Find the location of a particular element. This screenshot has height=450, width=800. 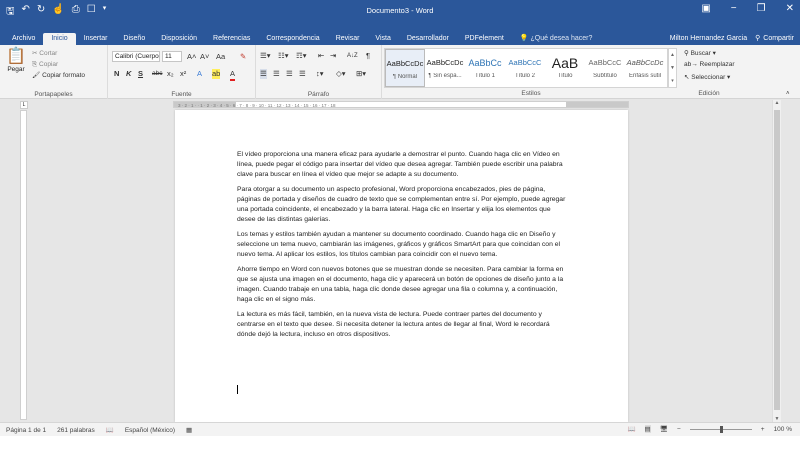

minimize-icon: − is located at coordinates (734, 8).